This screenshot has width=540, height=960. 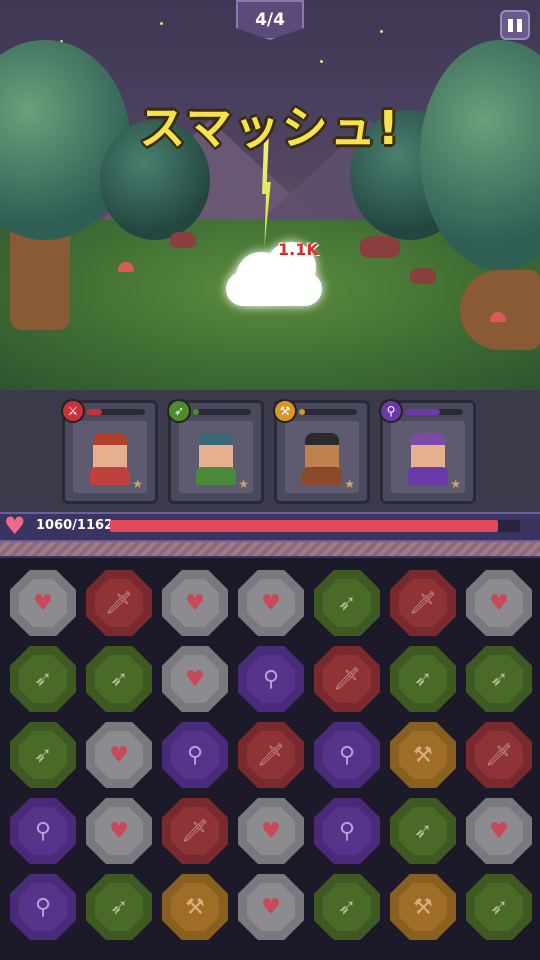 I want to click on damage-number: 1.1K, so click(x=298, y=249).